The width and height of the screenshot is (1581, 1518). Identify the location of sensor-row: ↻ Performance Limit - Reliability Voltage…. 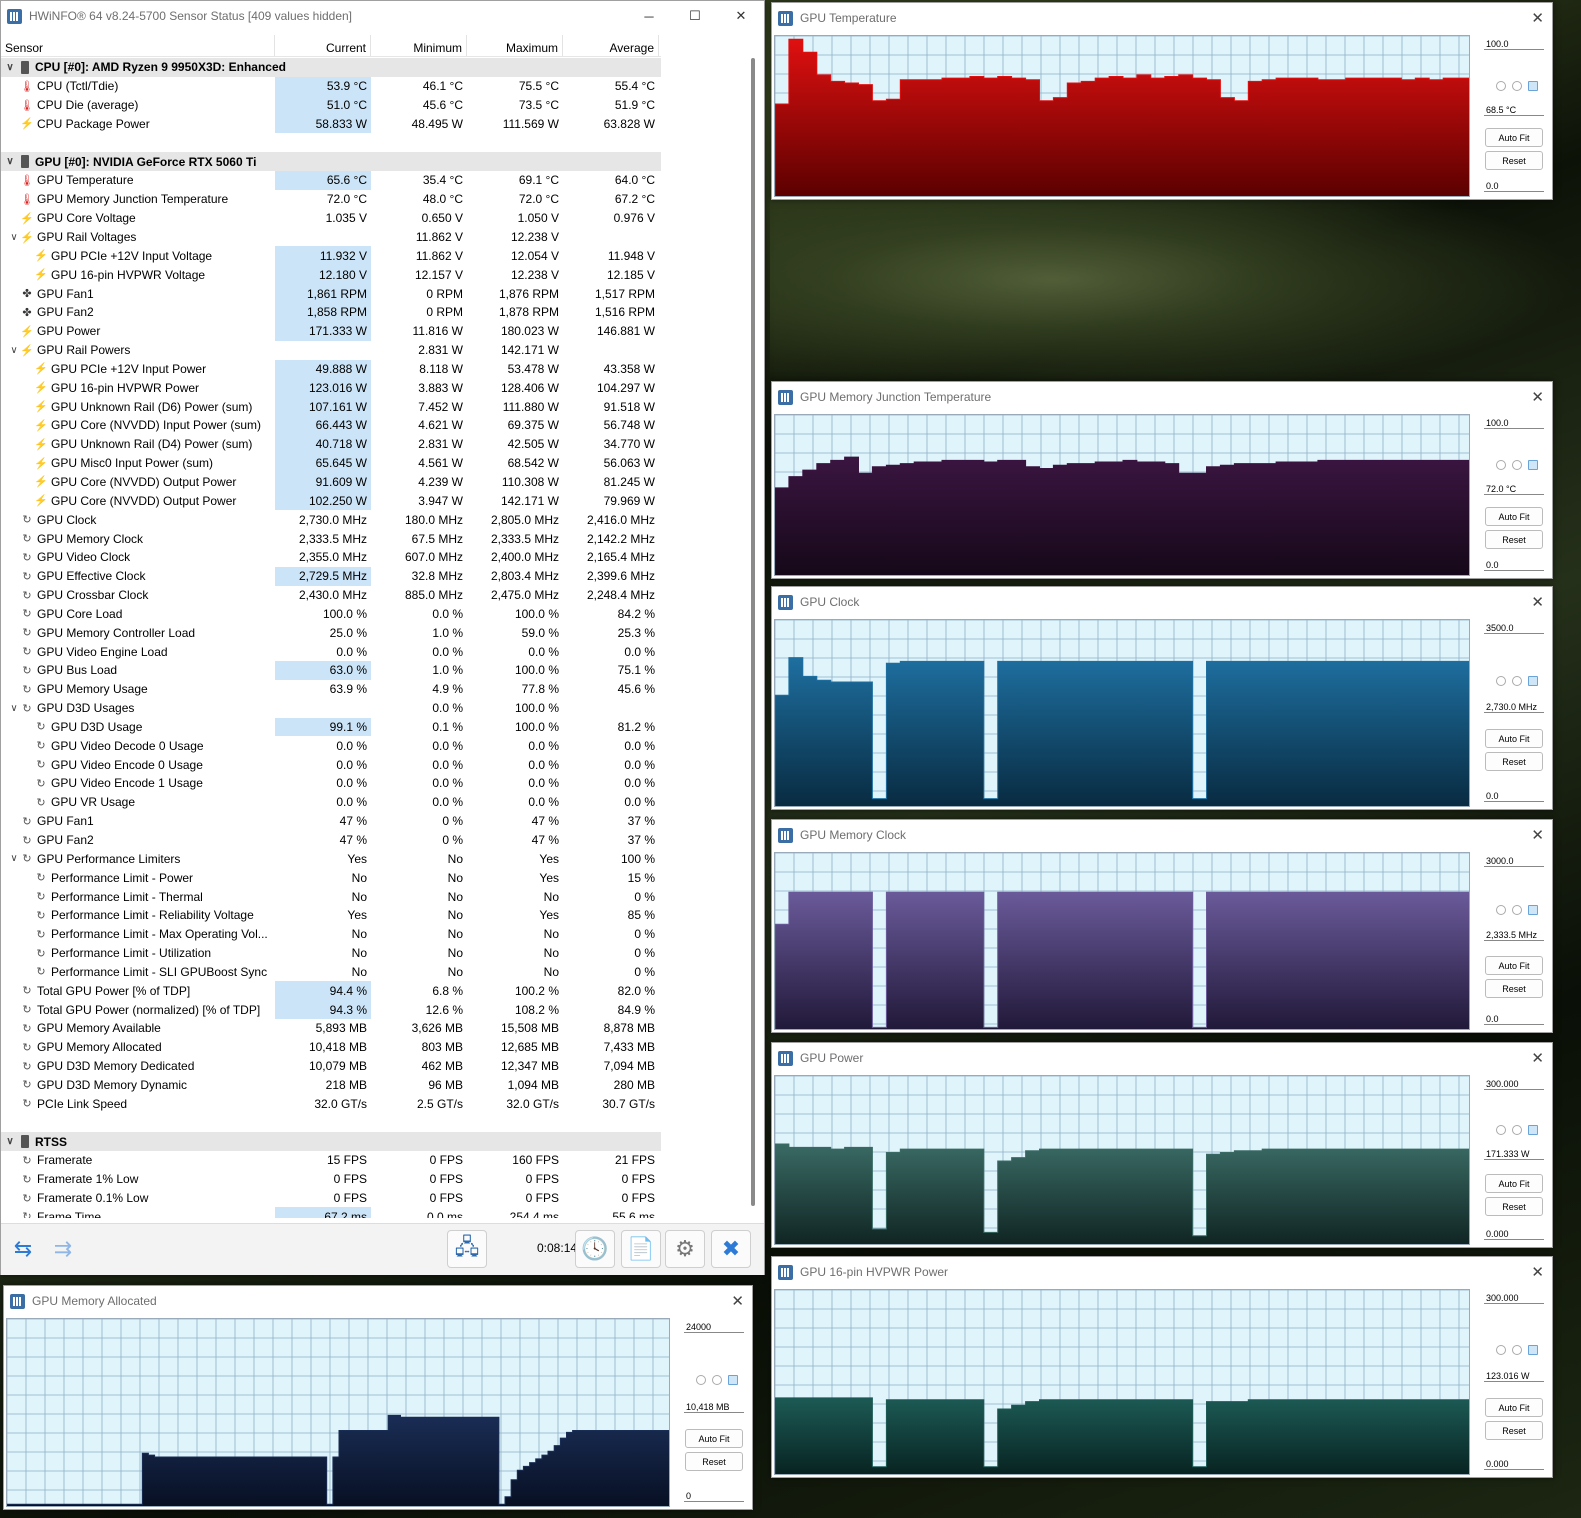
(331, 915).